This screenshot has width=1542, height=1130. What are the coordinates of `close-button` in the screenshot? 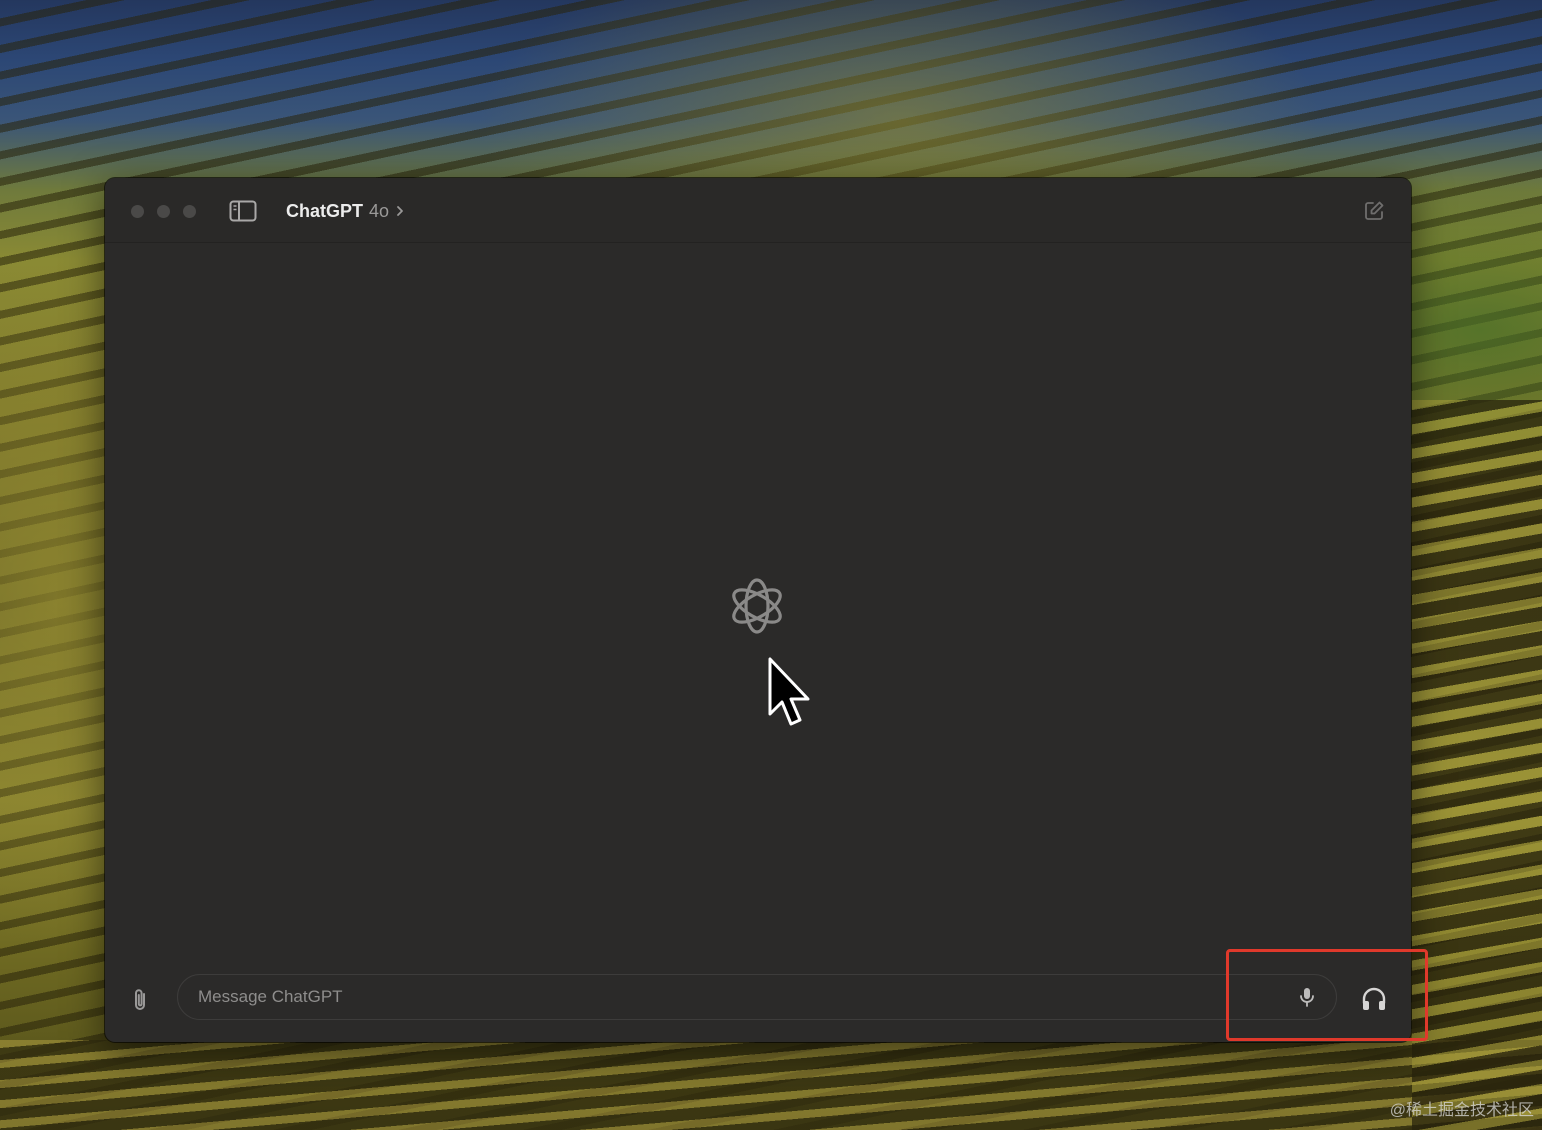 It's located at (137, 211).